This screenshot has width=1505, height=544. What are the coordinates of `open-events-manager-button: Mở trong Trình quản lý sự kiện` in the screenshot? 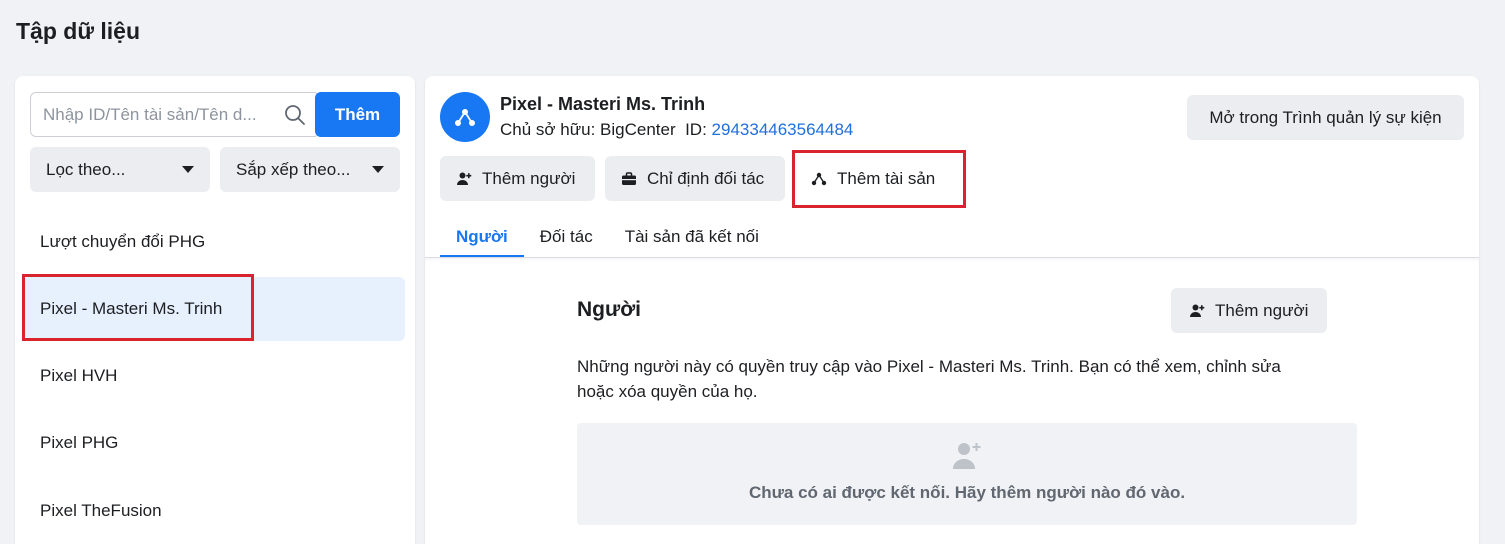 It's located at (1325, 117).